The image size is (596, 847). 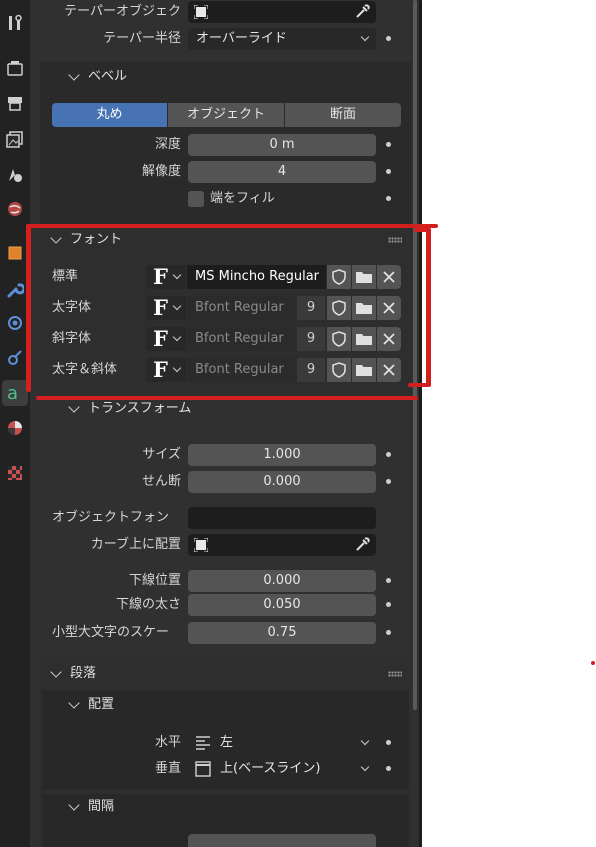 I want to click on text-data-icon: a, so click(x=12, y=393).